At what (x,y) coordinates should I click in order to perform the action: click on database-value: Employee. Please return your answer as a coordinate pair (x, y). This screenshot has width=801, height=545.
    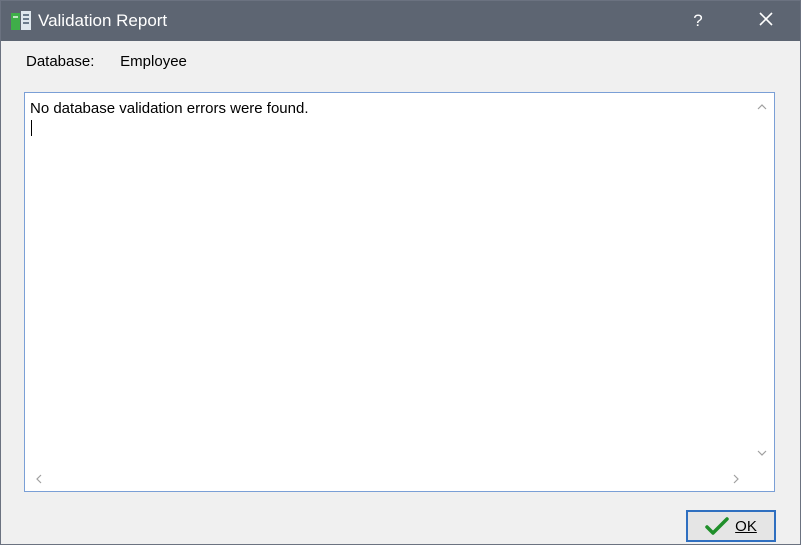
    Looking at the image, I should click on (153, 61).